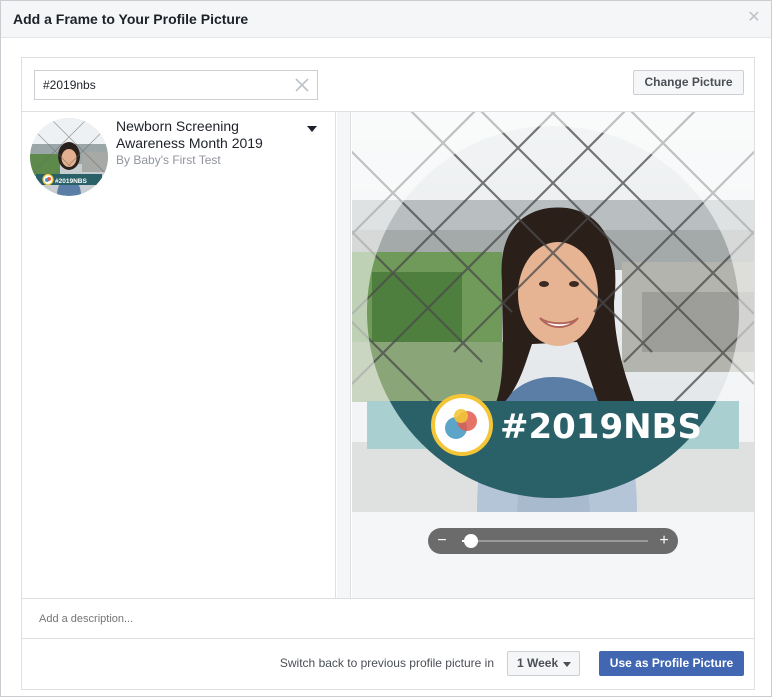 This screenshot has width=772, height=697. Describe the element at coordinates (168, 160) in the screenshot. I see `frame-author: By Baby's First Test` at that location.